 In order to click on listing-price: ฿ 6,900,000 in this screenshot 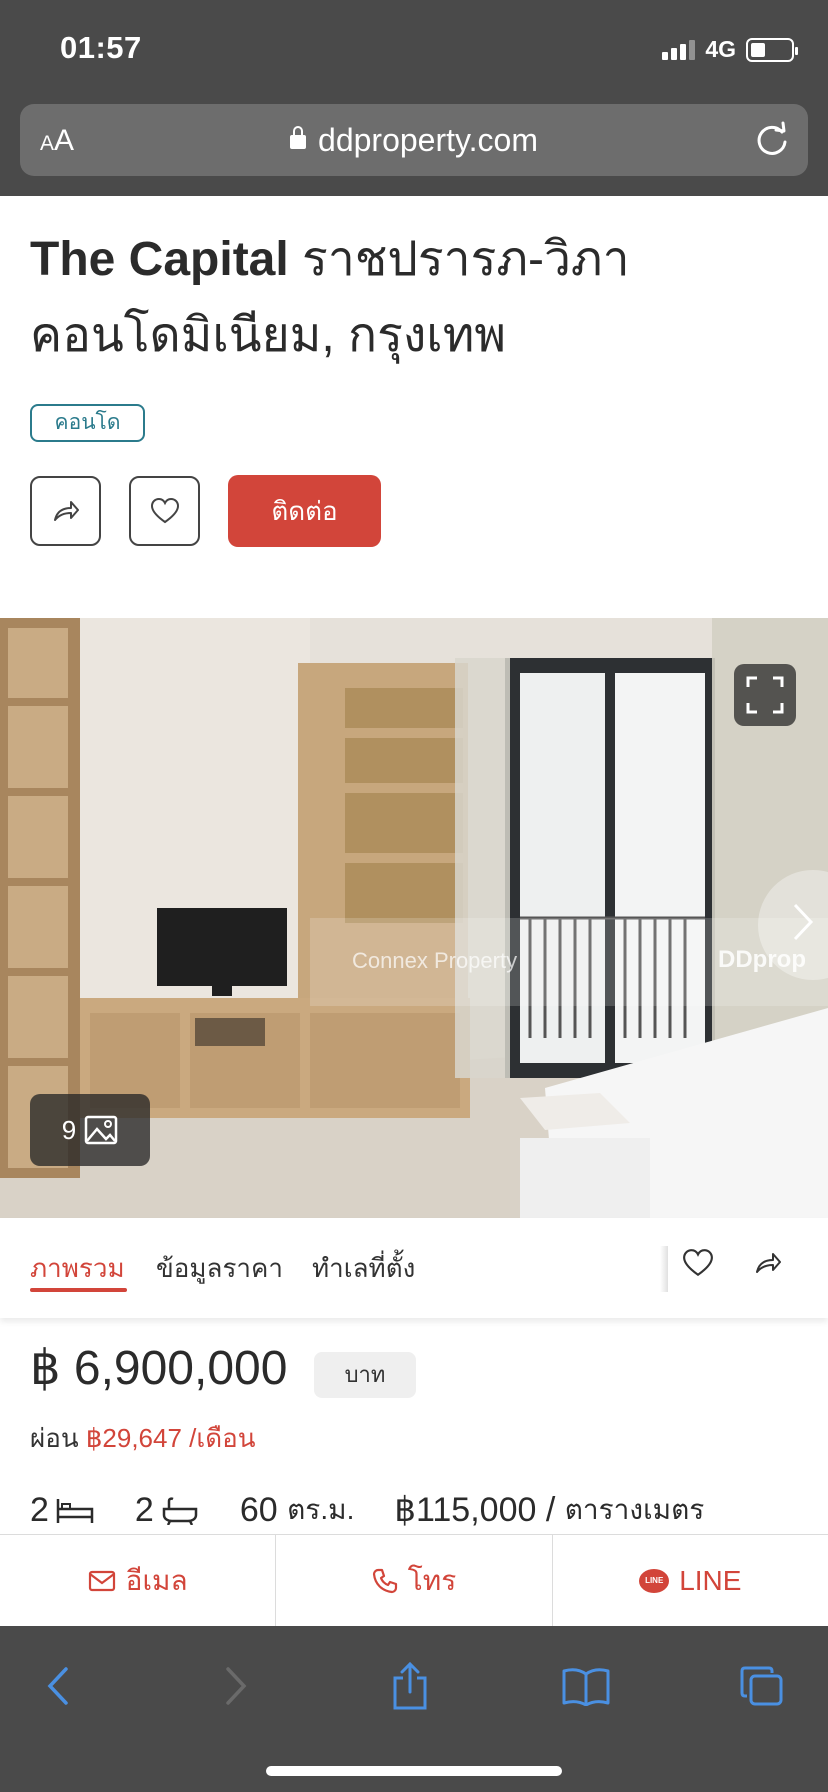, I will do `click(159, 1368)`.